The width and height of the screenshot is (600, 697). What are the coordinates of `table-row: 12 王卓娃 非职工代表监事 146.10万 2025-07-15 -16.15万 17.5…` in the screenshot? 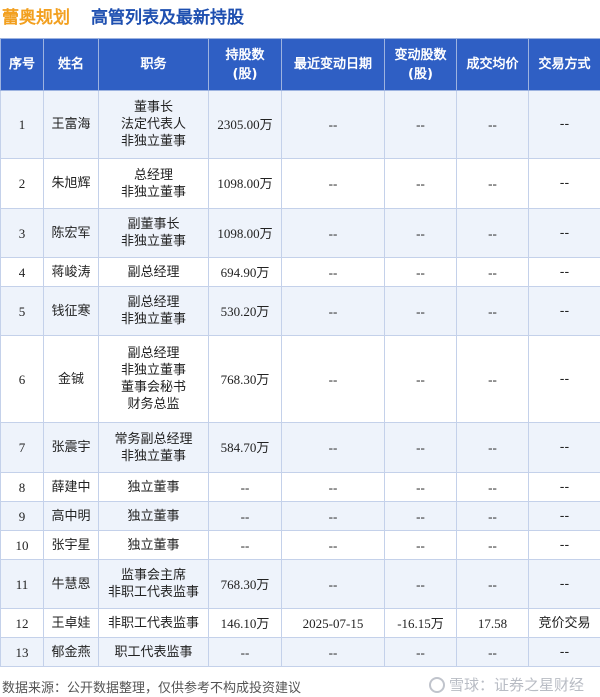 It's located at (300, 623).